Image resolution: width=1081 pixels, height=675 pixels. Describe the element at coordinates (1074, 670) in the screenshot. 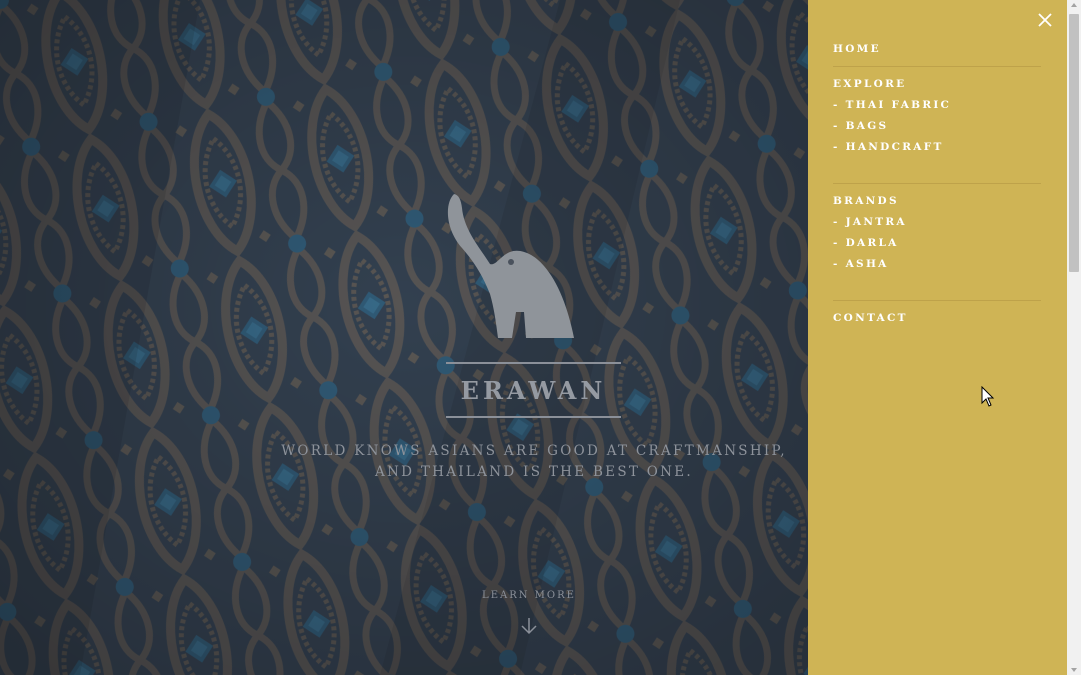

I see `scroll-down-icon` at that location.